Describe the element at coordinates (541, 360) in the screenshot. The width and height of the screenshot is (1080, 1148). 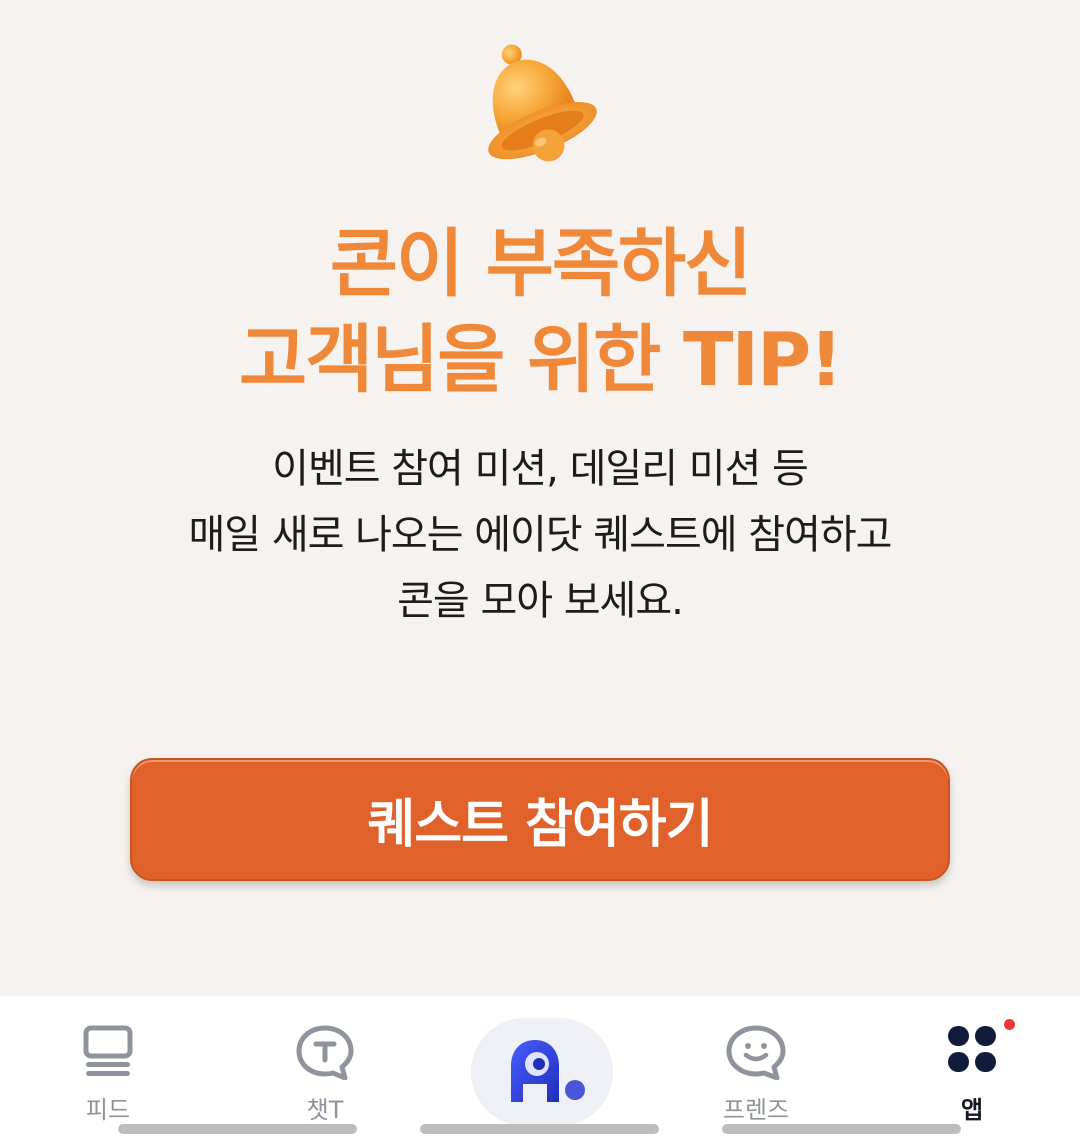
I see `headline-line2: 고객님을 위한 TIP!` at that location.